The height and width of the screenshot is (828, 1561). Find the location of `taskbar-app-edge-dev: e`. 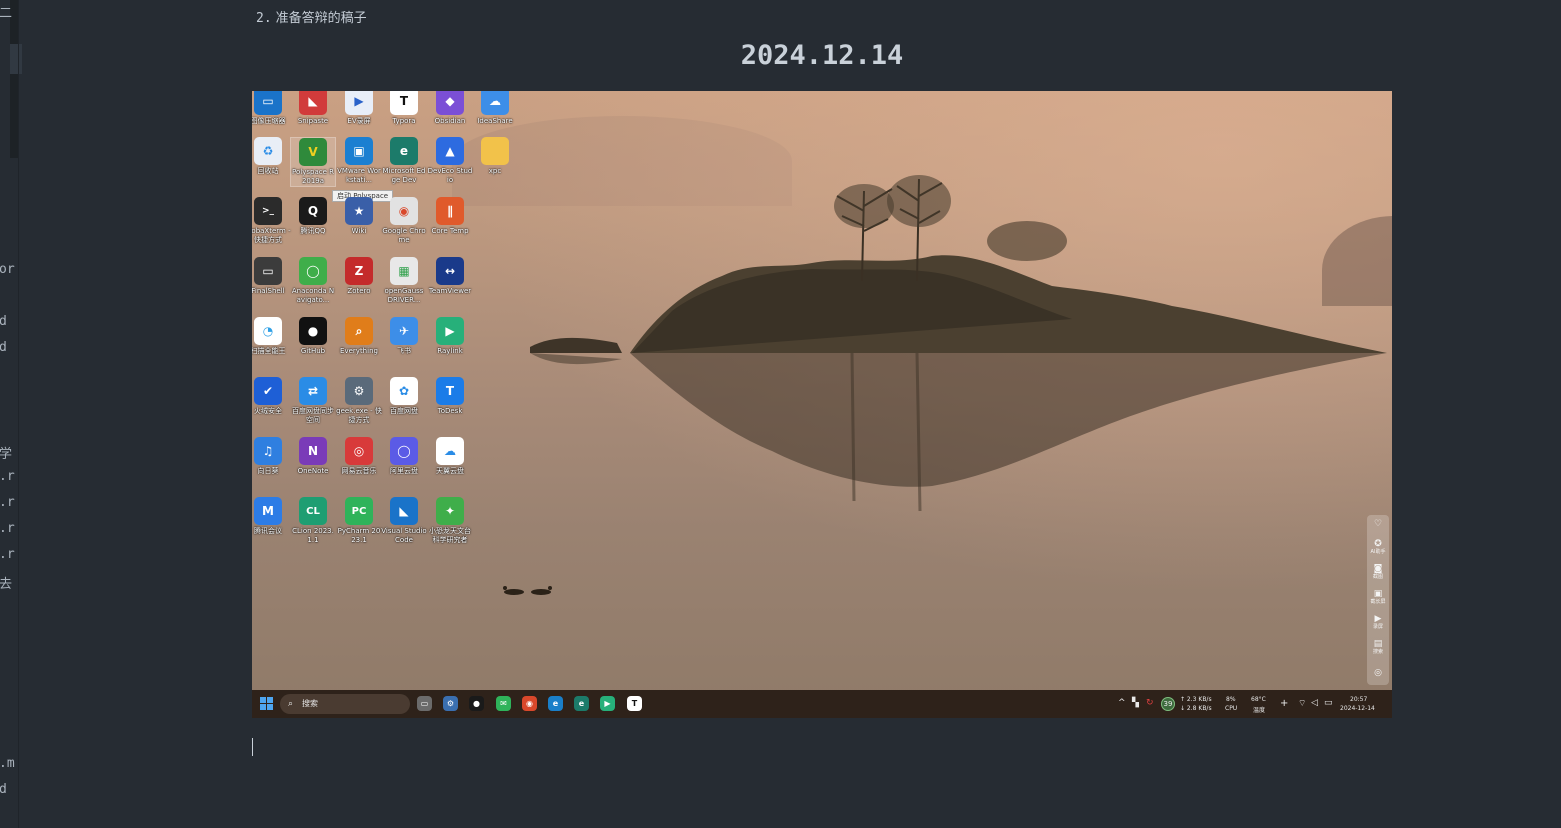

taskbar-app-edge-dev: e is located at coordinates (581, 703).